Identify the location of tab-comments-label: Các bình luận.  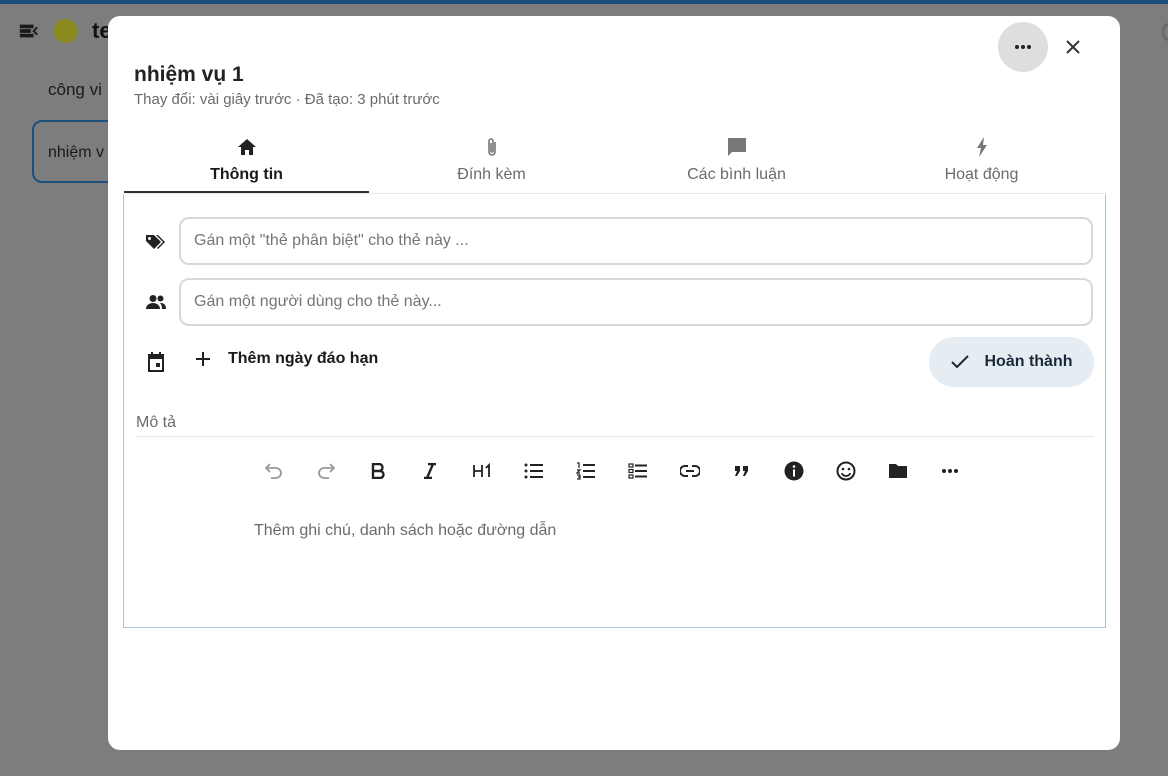
(736, 174).